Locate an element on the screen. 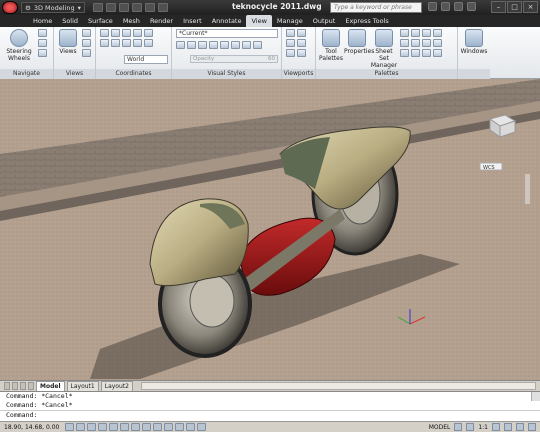 This screenshot has width=540, height=432. open-icon is located at coordinates (110, 7).